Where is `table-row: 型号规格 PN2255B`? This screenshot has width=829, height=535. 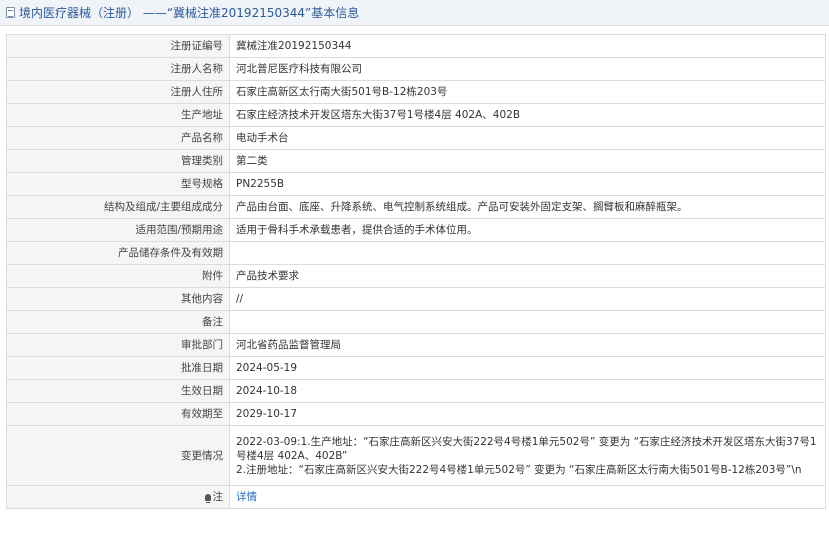
table-row: 型号规格 PN2255B is located at coordinates (416, 184).